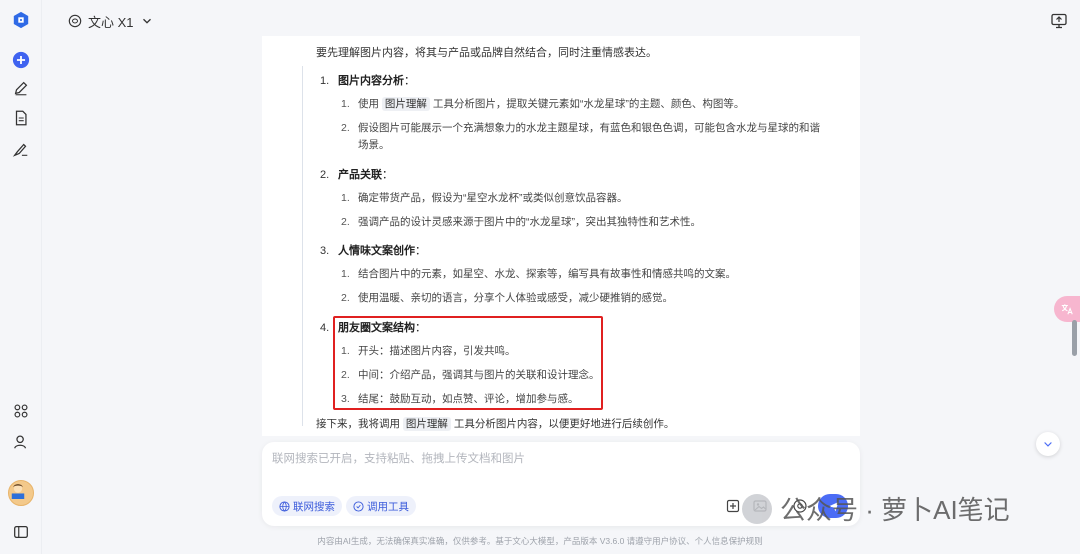 The width and height of the screenshot is (1080, 554). What do you see at coordinates (484, 198) in the screenshot?
I see `list-item: 1. 确定带货产品，假设为“星空水龙杯”或类似创意饮品容器。` at bounding box center [484, 198].